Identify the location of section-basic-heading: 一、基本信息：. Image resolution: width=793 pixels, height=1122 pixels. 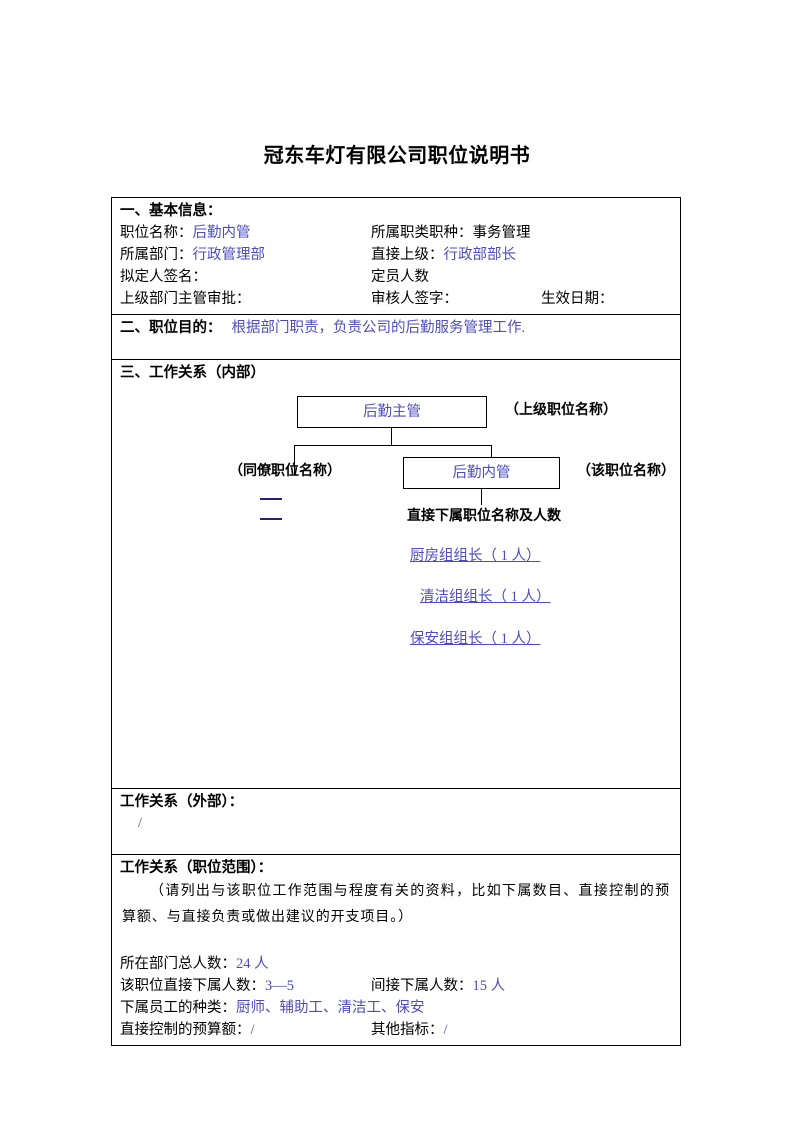
(171, 211).